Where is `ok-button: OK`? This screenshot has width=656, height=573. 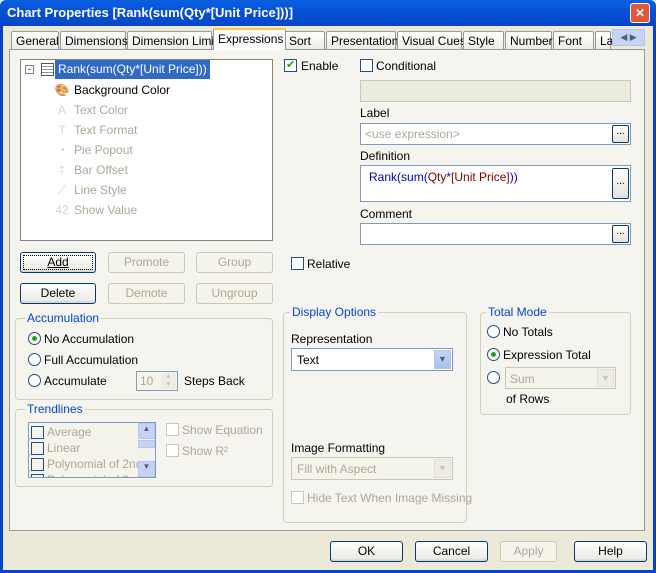
ok-button: OK is located at coordinates (366, 551).